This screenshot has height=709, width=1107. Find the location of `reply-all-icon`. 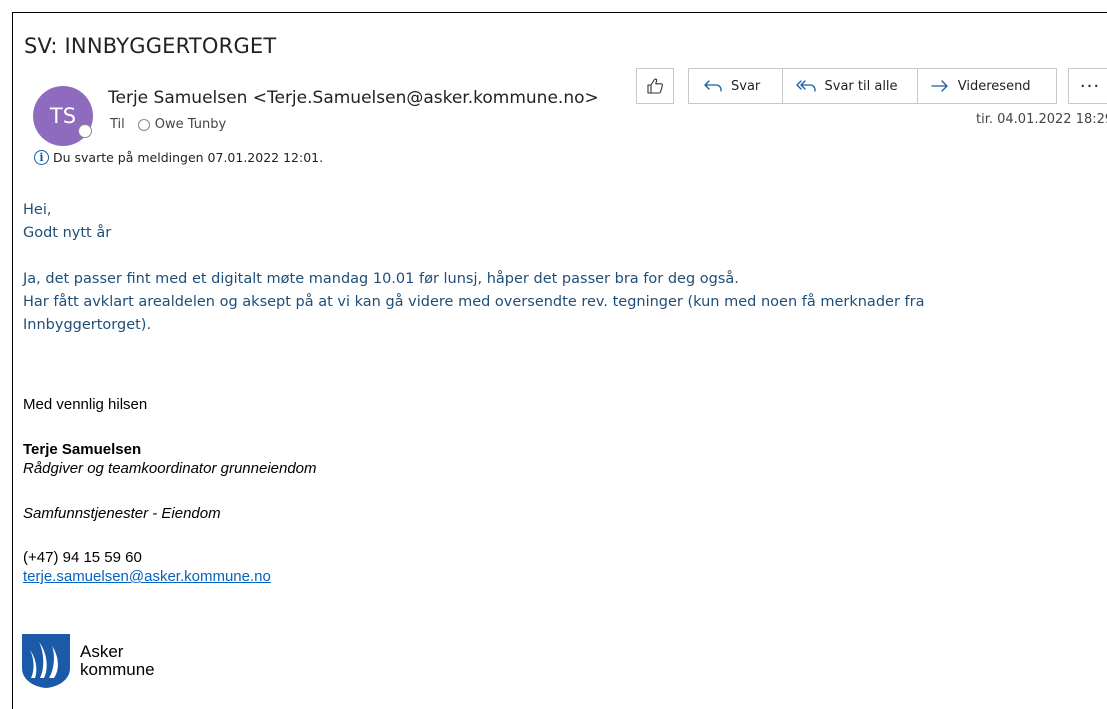

reply-all-icon is located at coordinates (805, 86).